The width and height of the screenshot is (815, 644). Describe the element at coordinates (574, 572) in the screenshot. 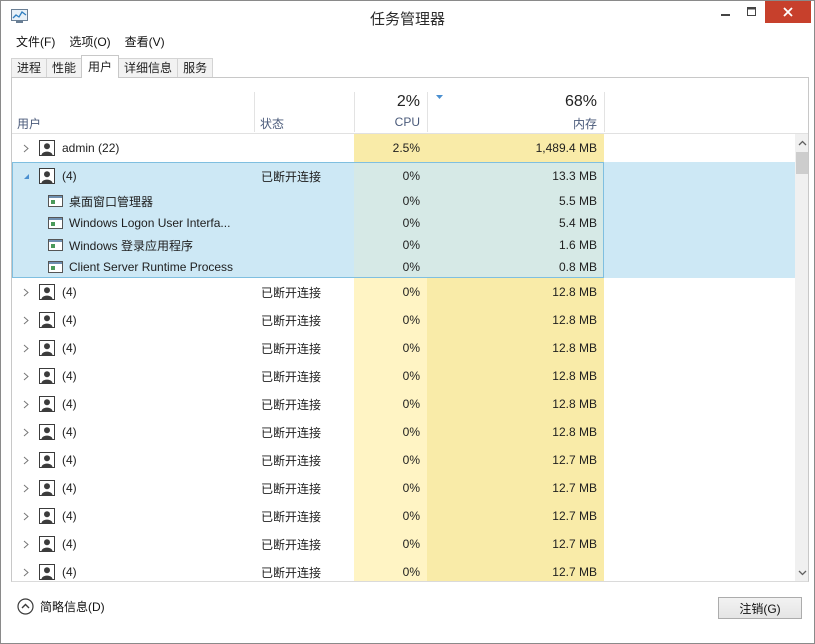

I see `row-memory: 12.7 MB` at that location.